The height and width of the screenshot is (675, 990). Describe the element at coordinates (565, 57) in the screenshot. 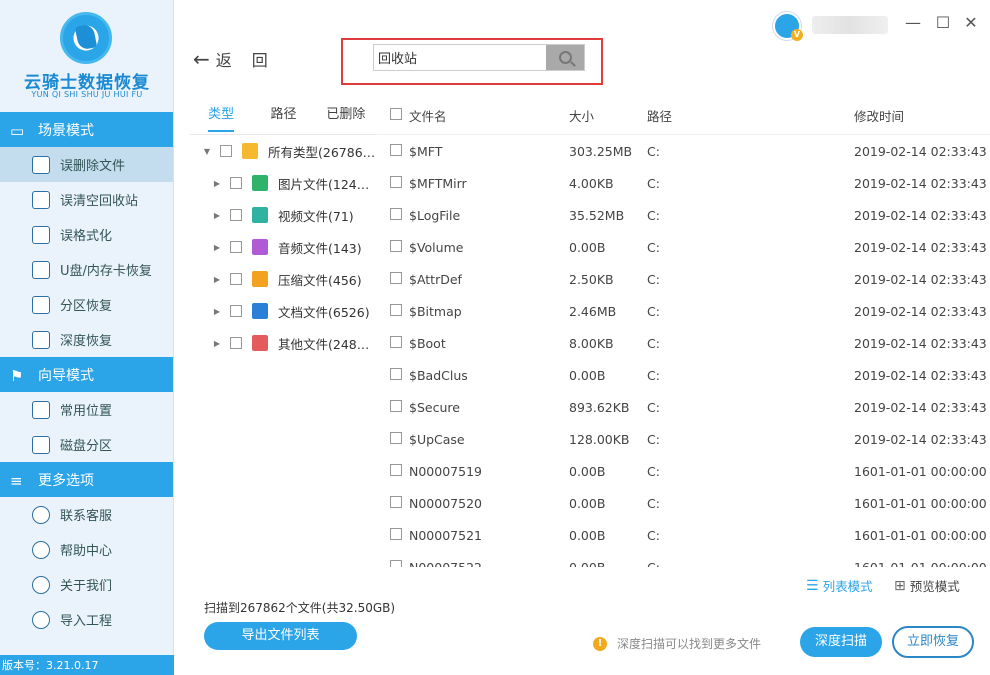

I see `search-button` at that location.